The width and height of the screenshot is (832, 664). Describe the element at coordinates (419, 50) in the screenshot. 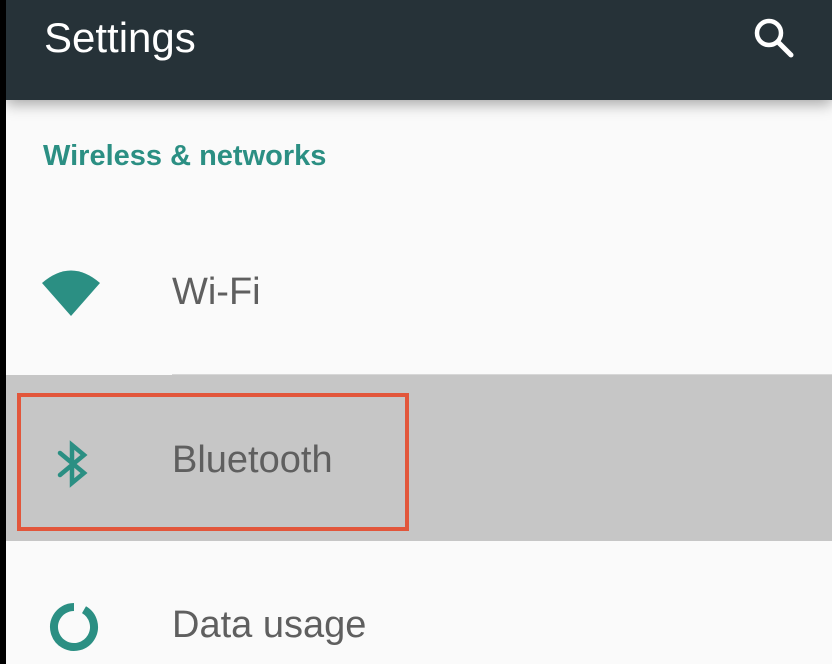

I see `app-toolbar: Settings` at that location.